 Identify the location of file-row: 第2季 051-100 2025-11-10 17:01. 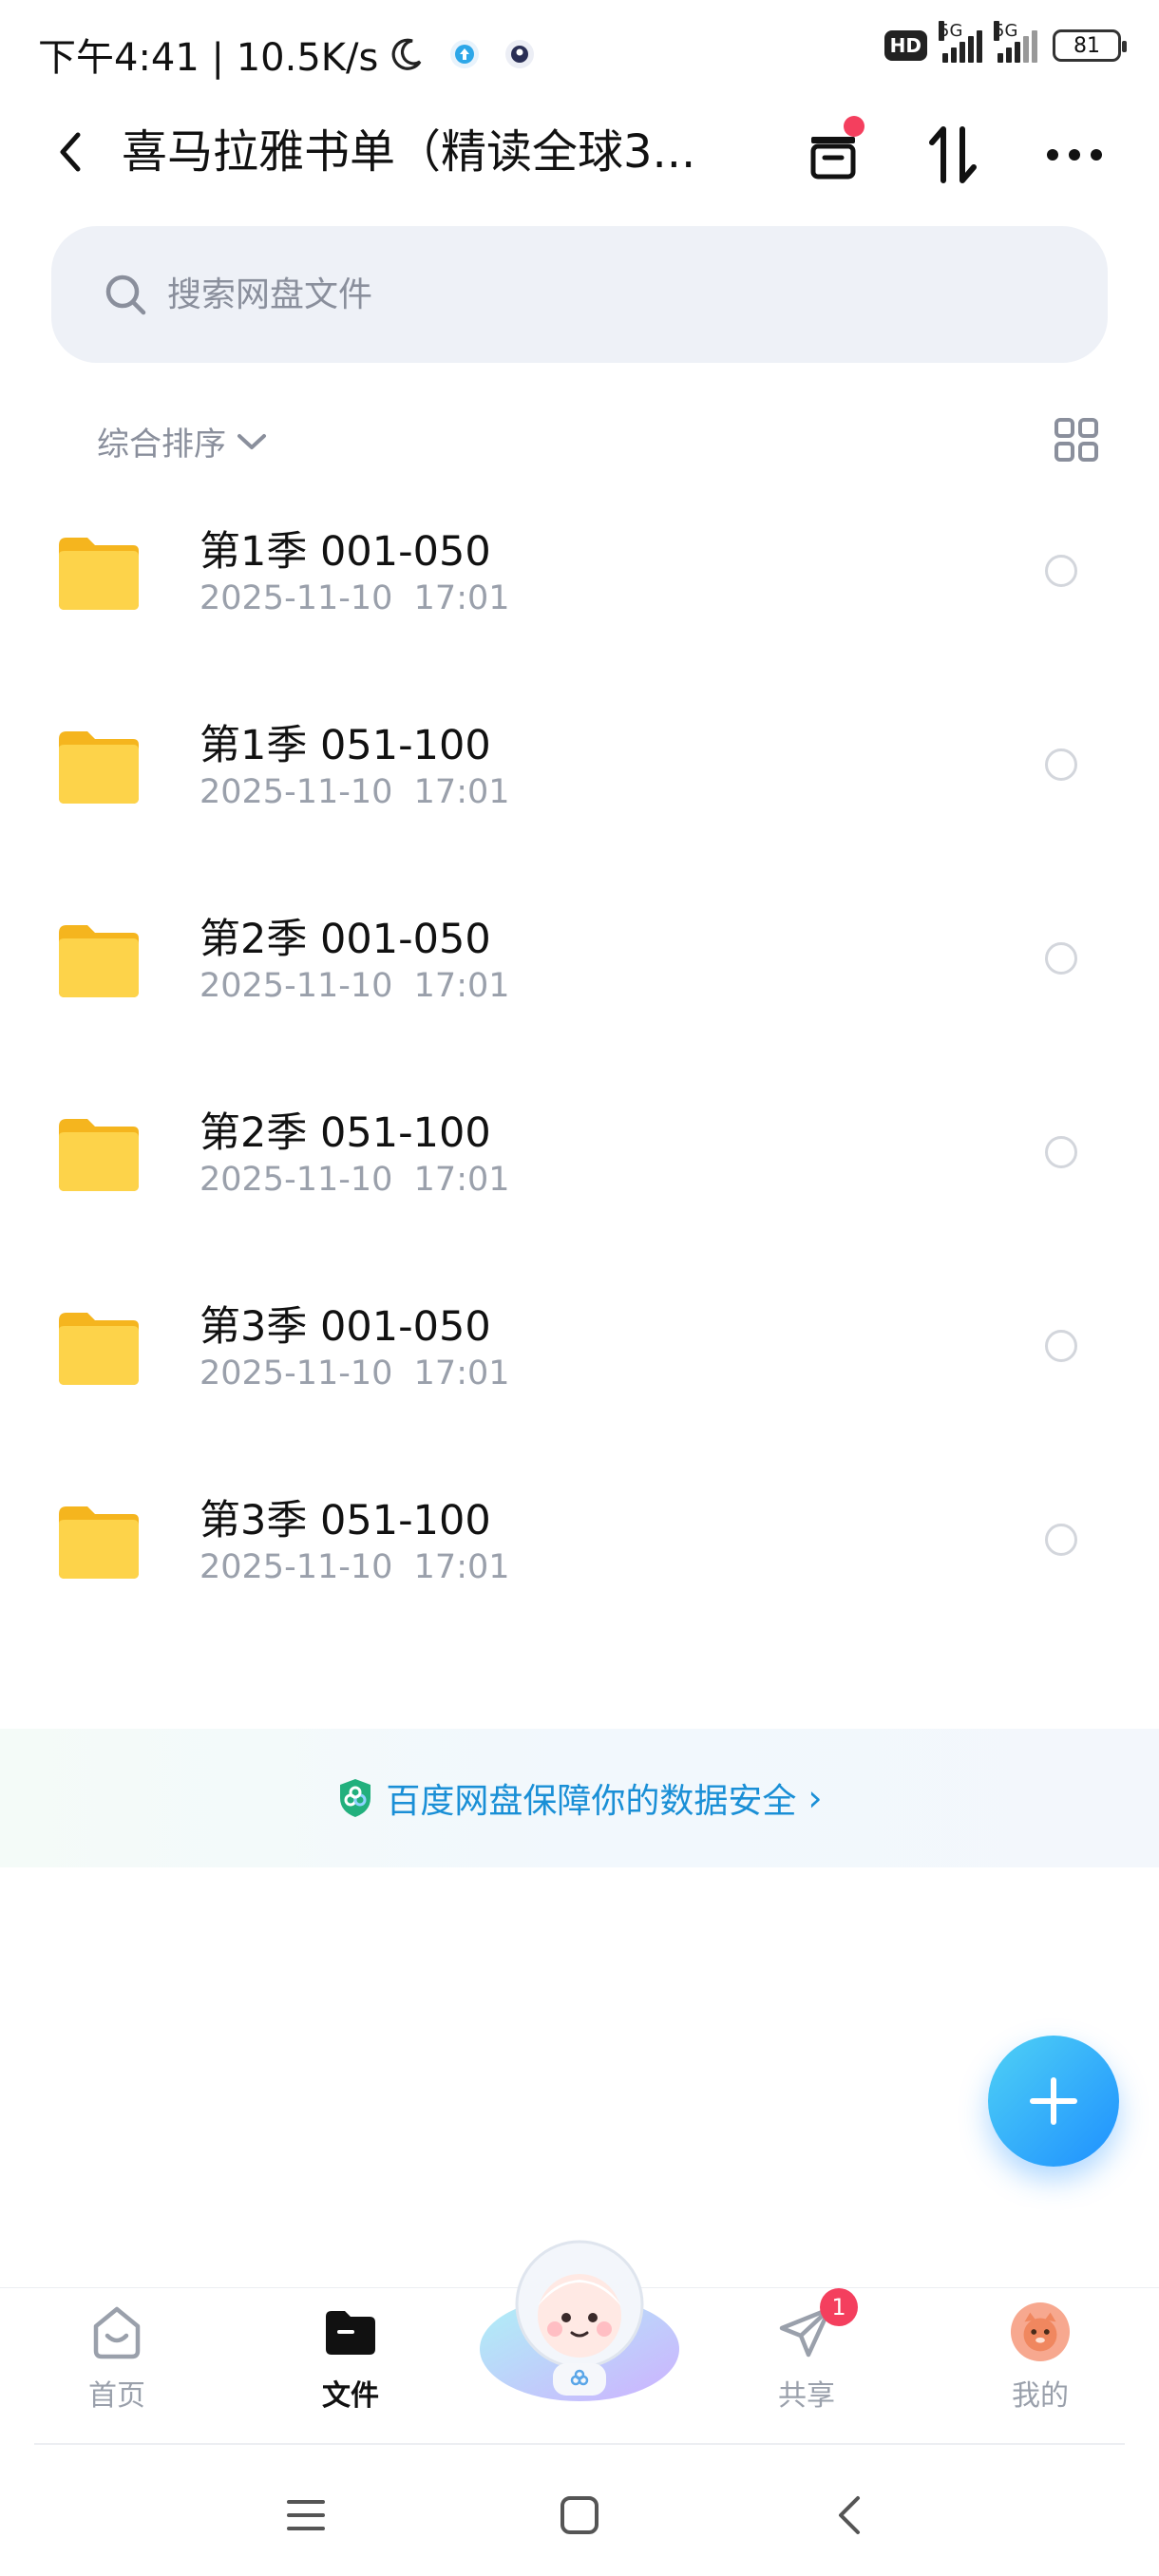
(579, 1172).